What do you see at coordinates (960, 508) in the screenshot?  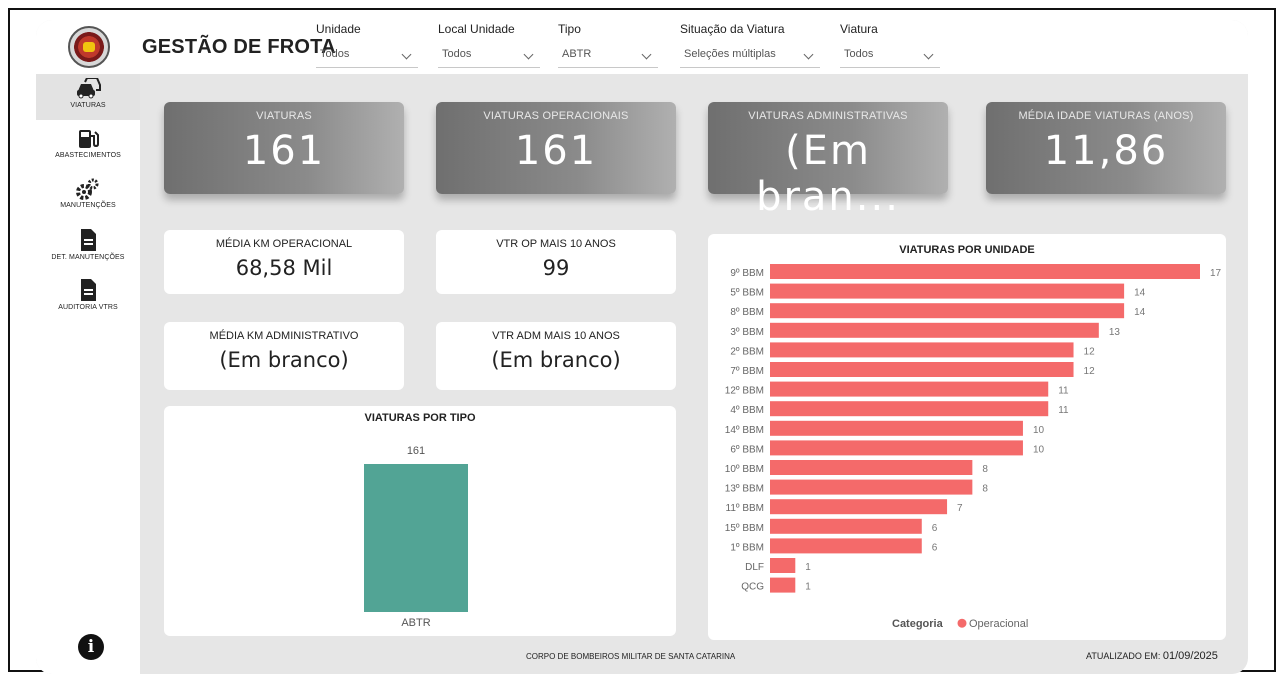 I see `data-label: 7` at bounding box center [960, 508].